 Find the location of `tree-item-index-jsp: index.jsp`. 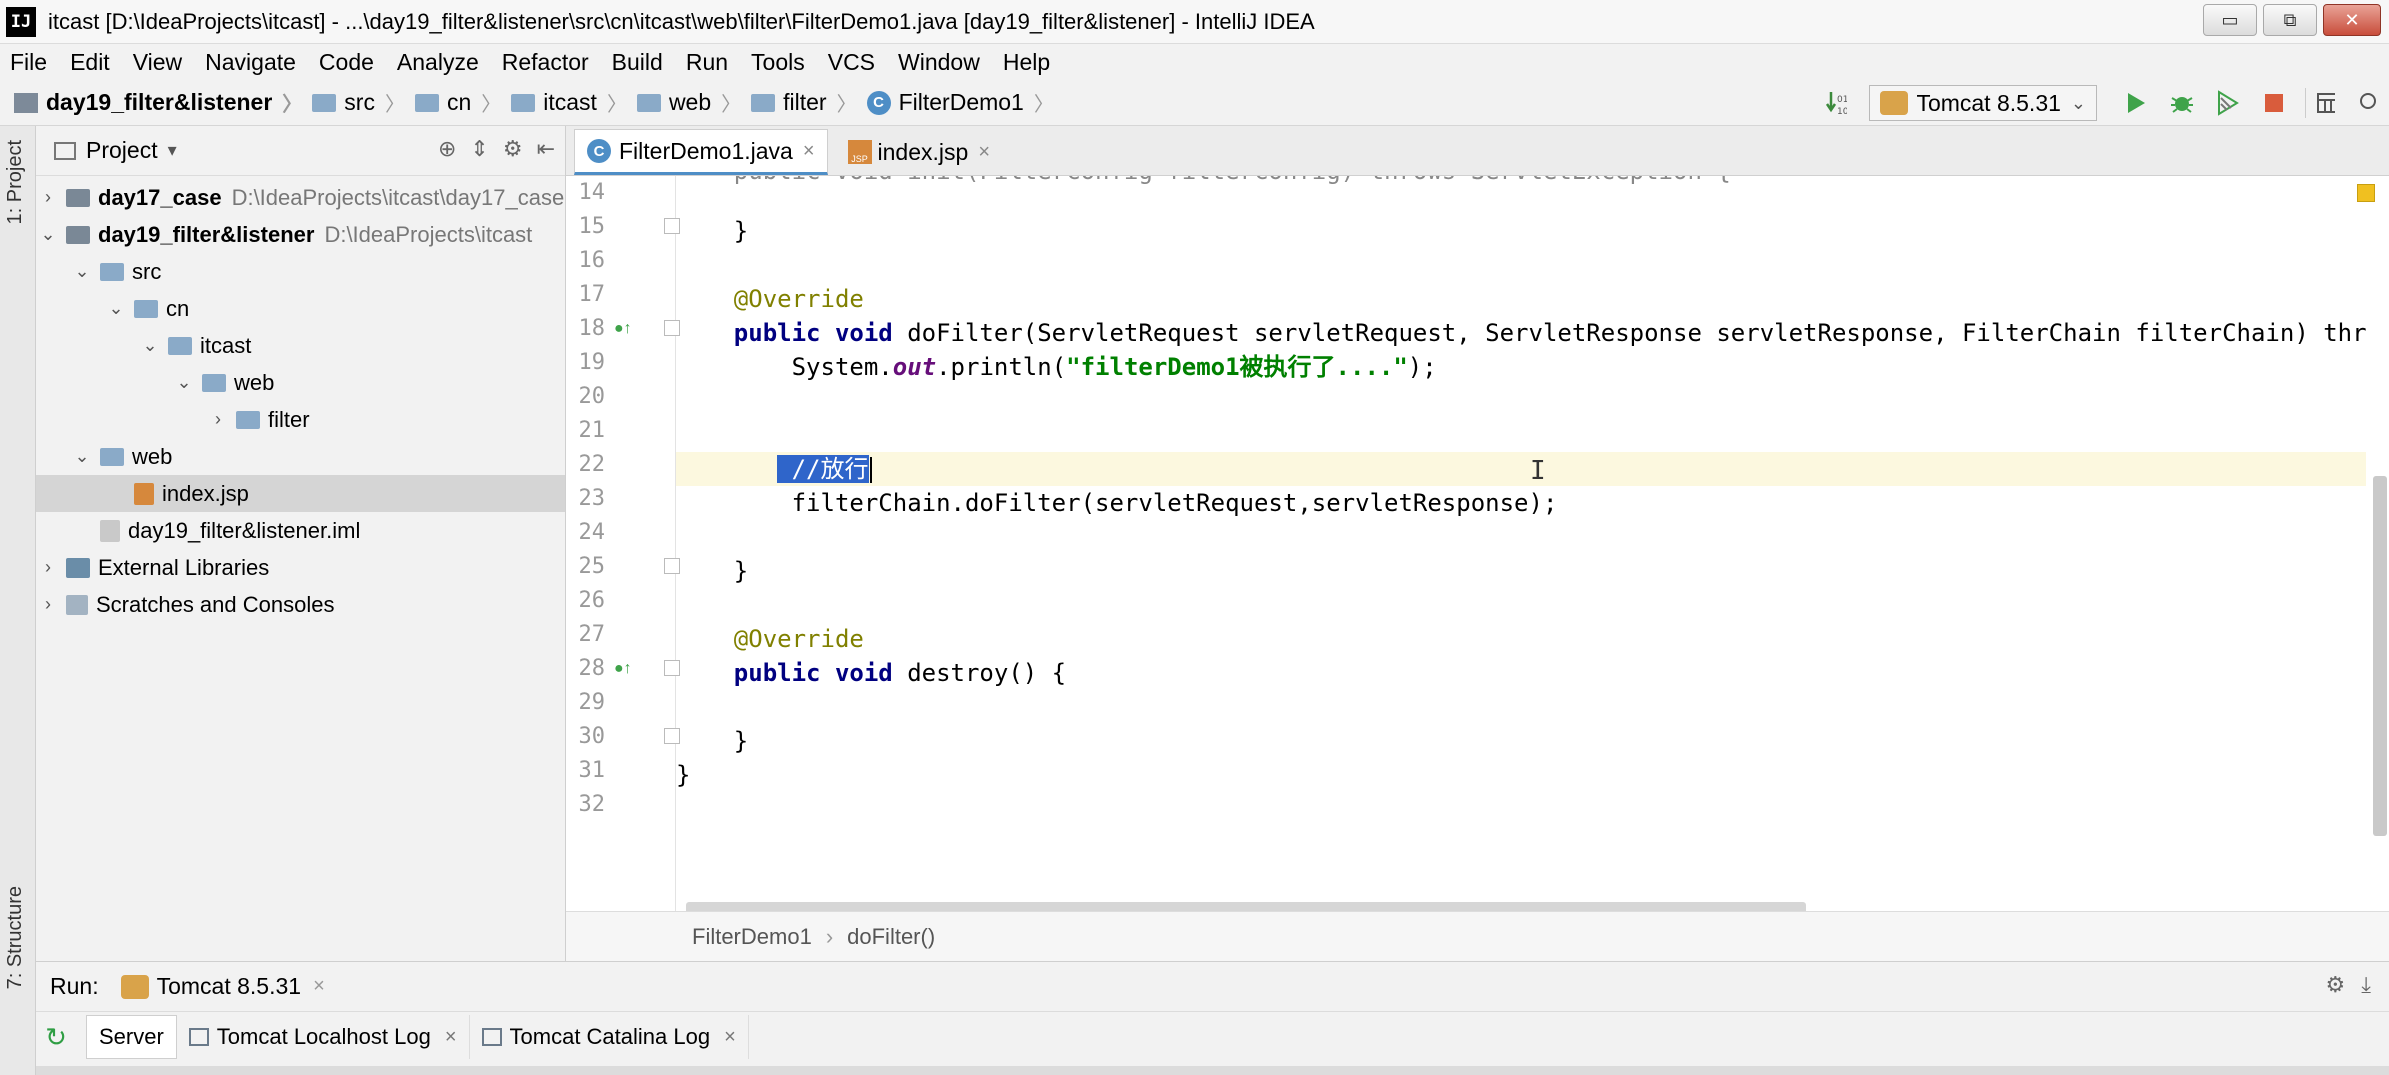

tree-item-index-jsp: index.jsp is located at coordinates (300, 493).